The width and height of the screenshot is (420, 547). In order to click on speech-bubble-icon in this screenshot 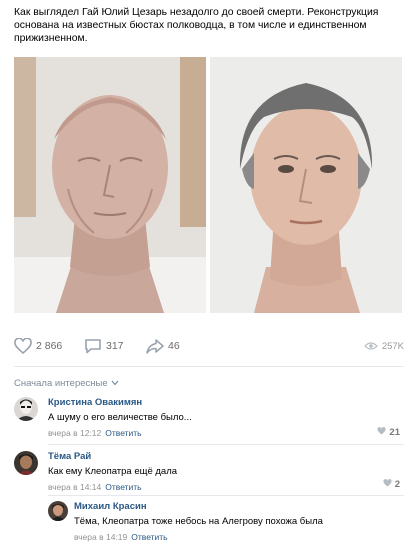, I will do `click(93, 346)`.